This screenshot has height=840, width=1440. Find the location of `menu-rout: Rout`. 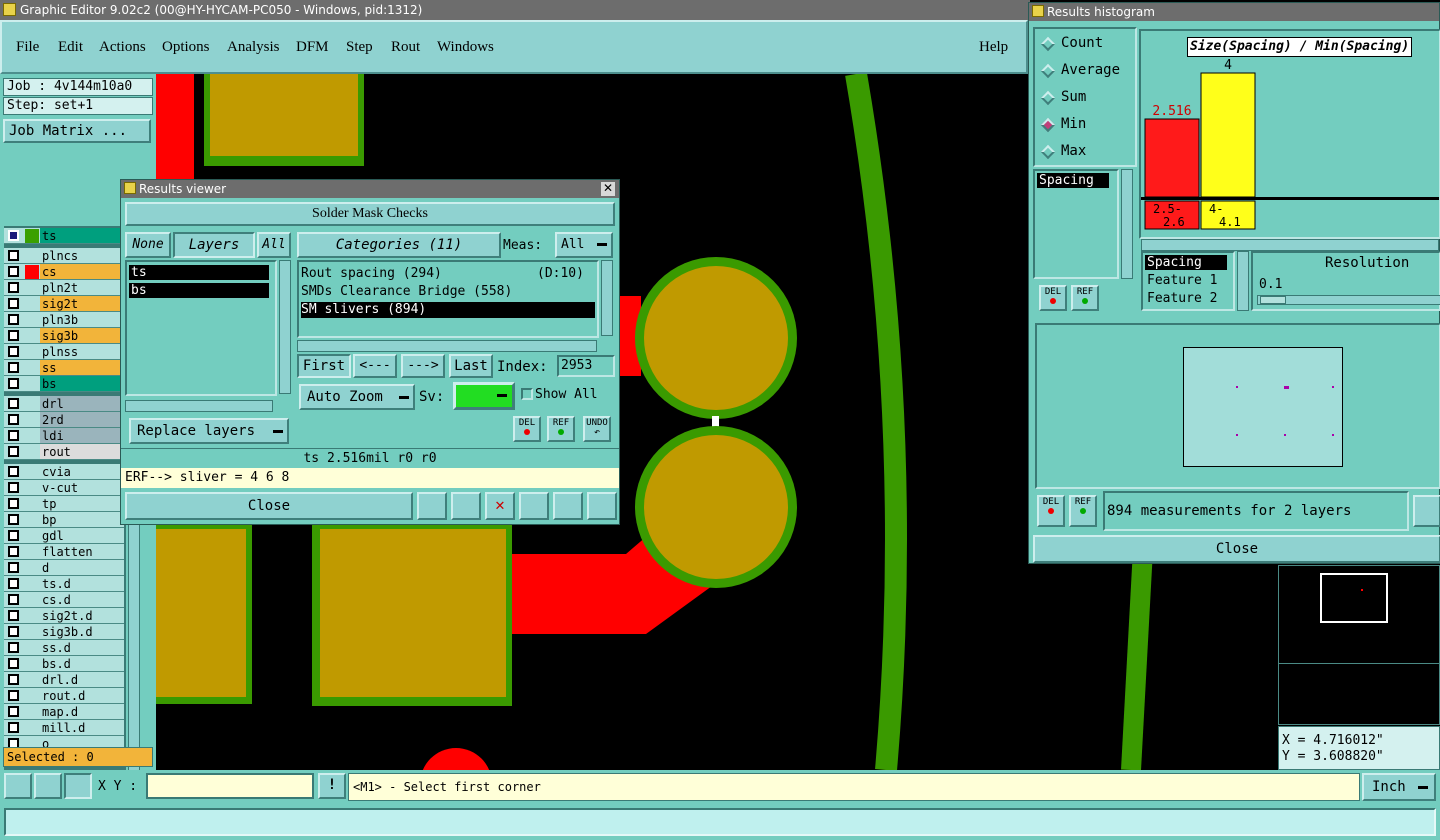

menu-rout: Rout is located at coordinates (405, 47).